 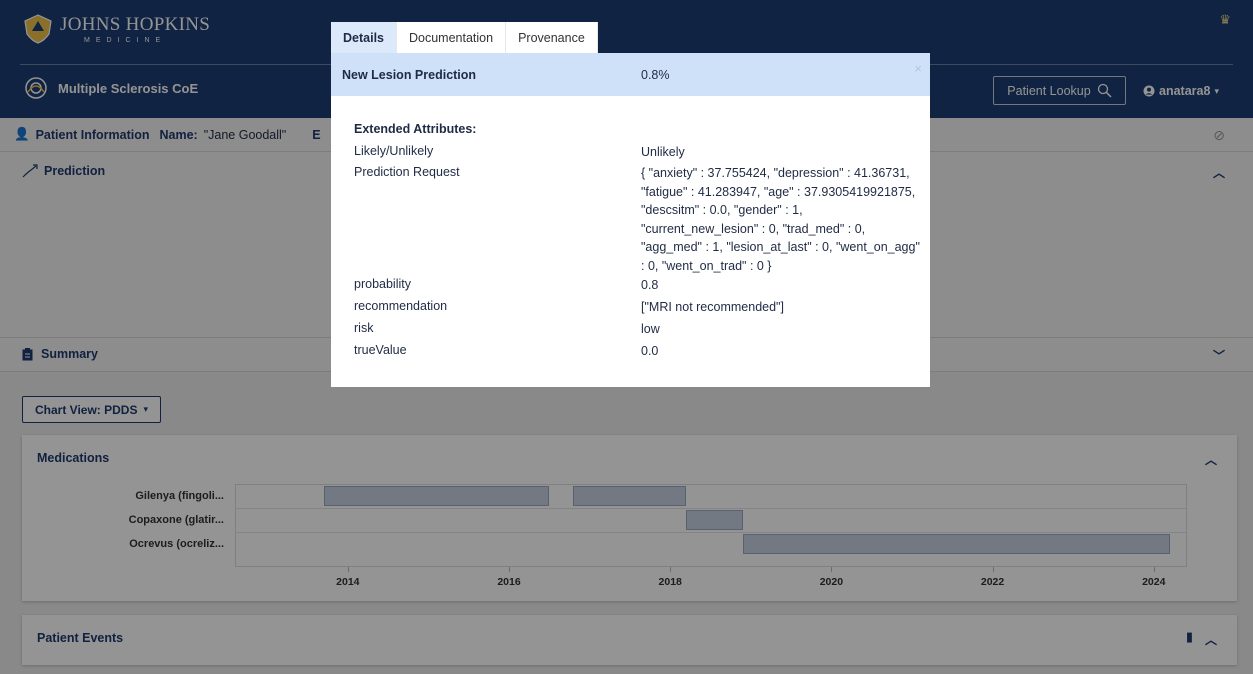 I want to click on attr-key: Prediction Request, so click(x=407, y=172).